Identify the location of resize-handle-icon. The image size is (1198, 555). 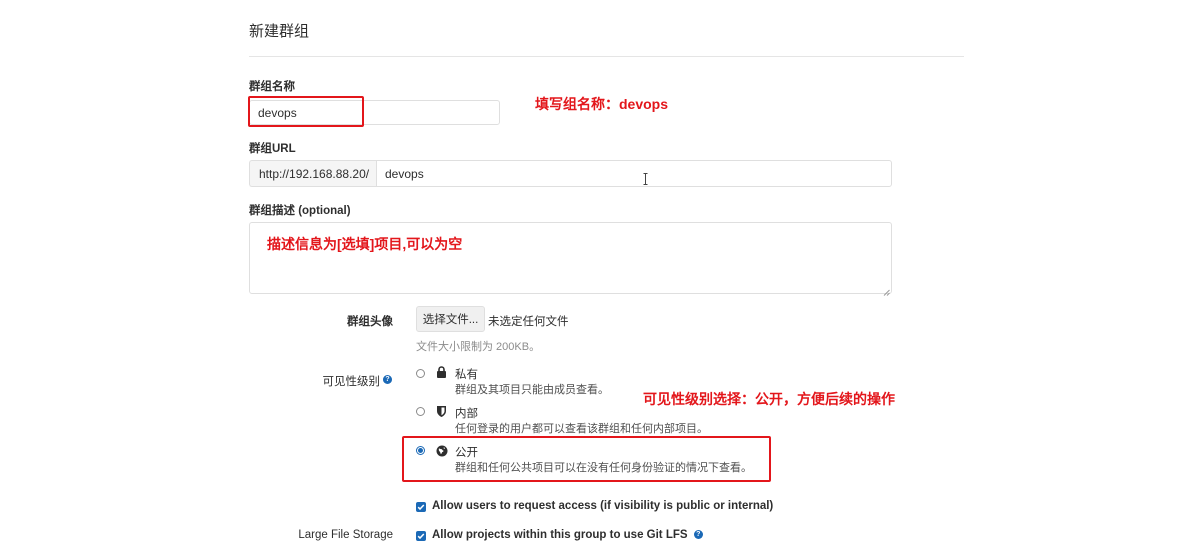
(886, 290).